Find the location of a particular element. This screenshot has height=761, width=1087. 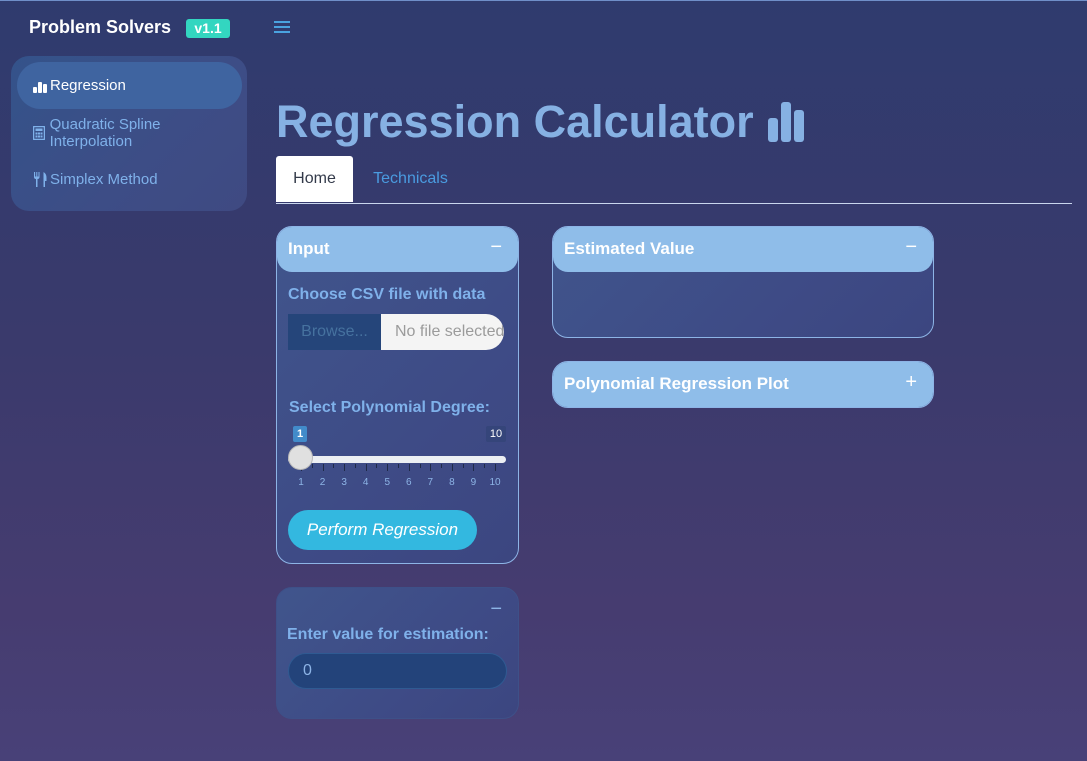

plot-box: Polynomial Regression Plot + is located at coordinates (743, 384).